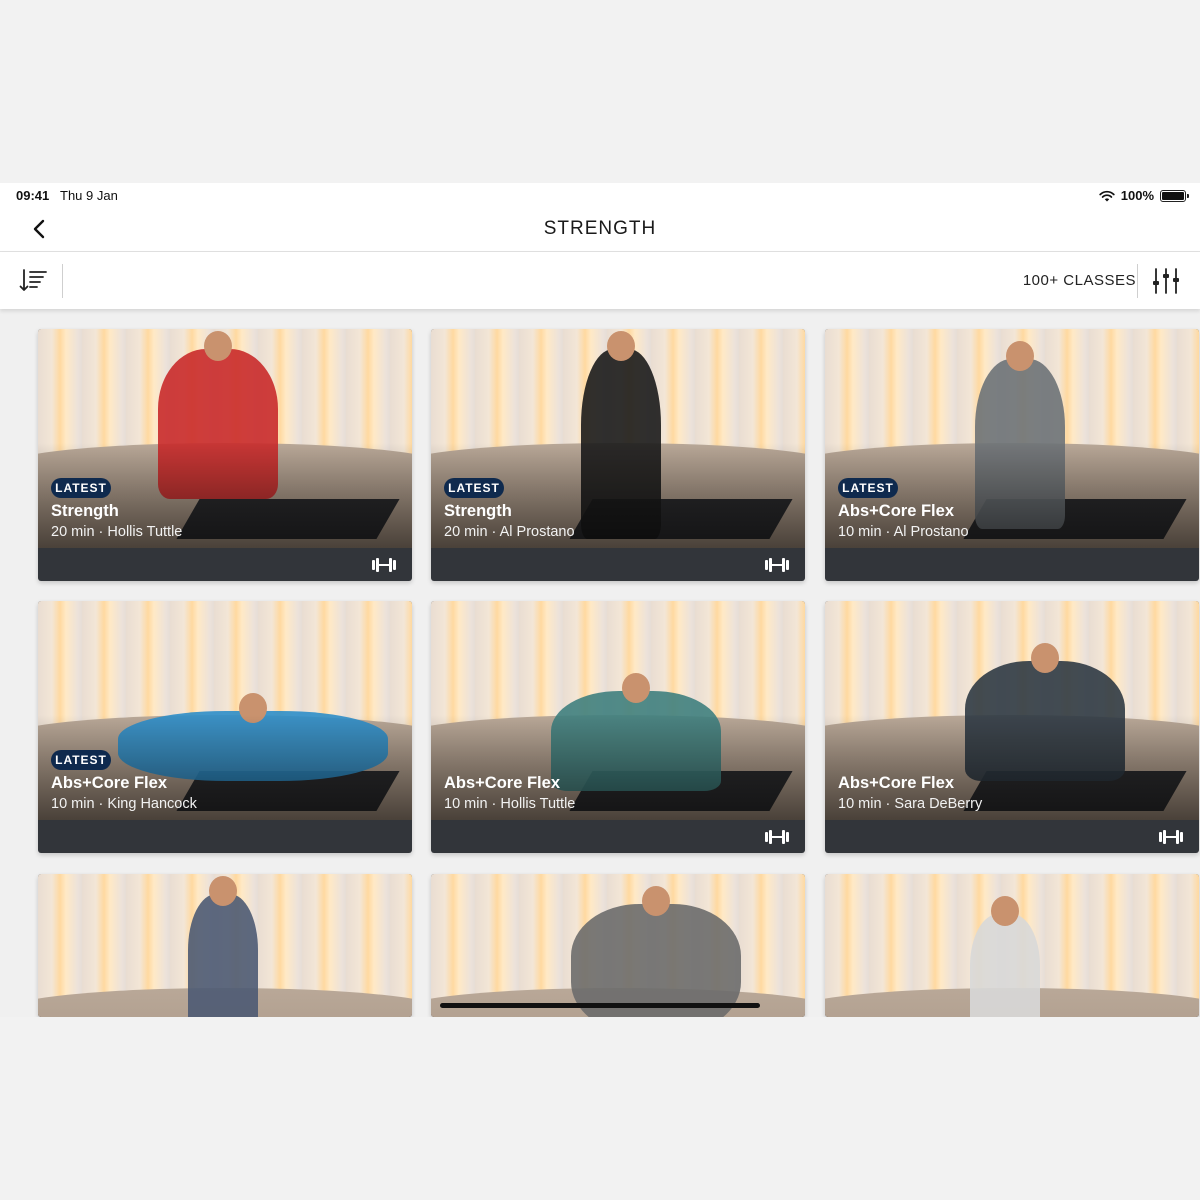  I want to click on class-card: Abs+Core Flex 10 min · Sara DeBerry, so click(1012, 727).